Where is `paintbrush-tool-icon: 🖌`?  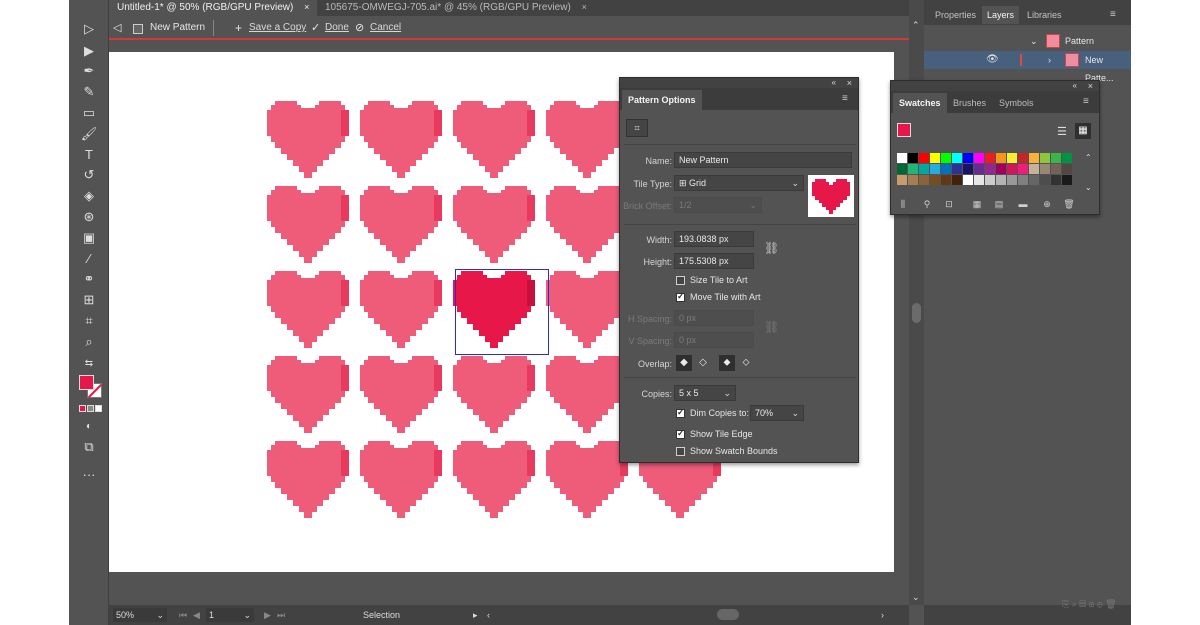 paintbrush-tool-icon: 🖌 is located at coordinates (89, 134).